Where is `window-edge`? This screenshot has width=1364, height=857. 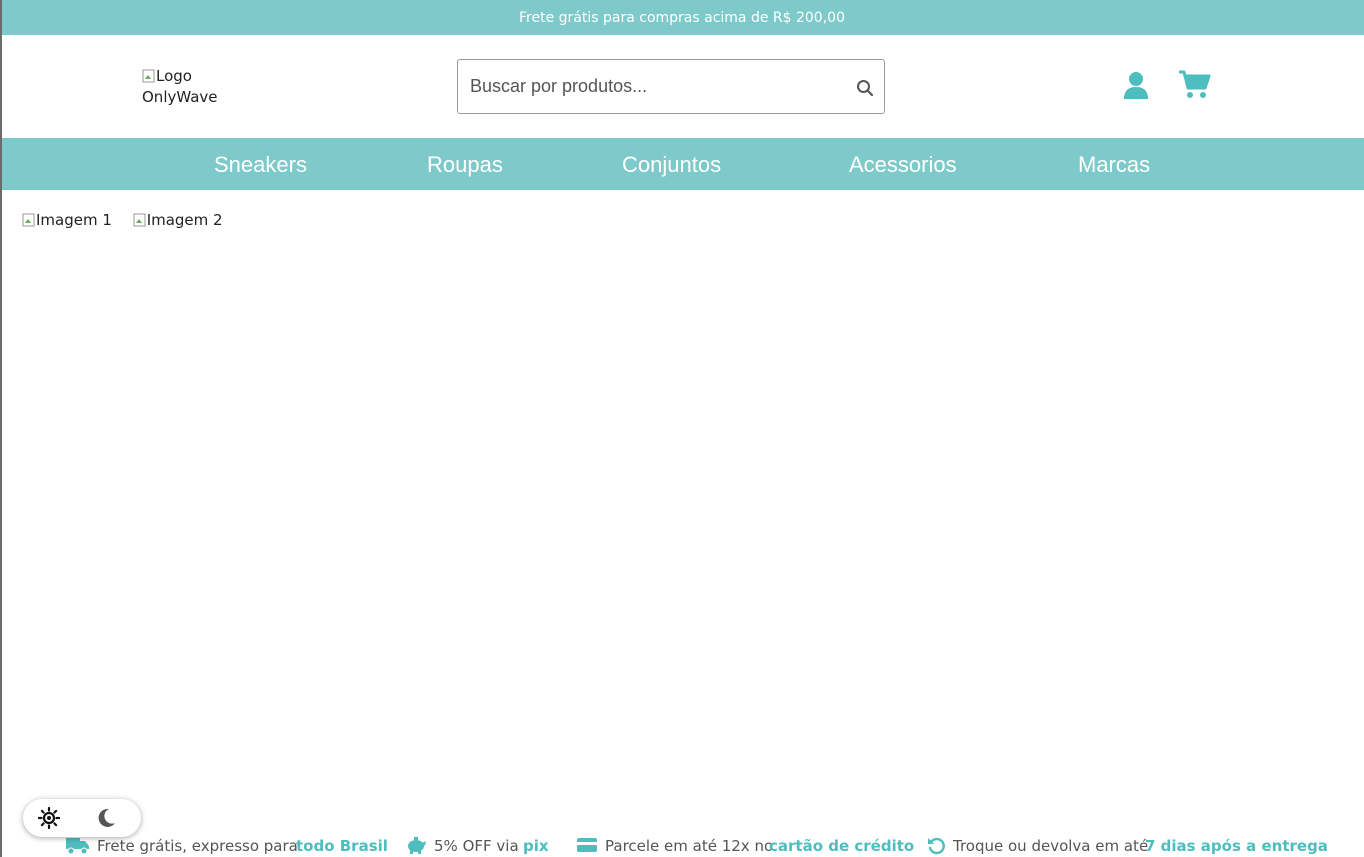 window-edge is located at coordinates (1, 428).